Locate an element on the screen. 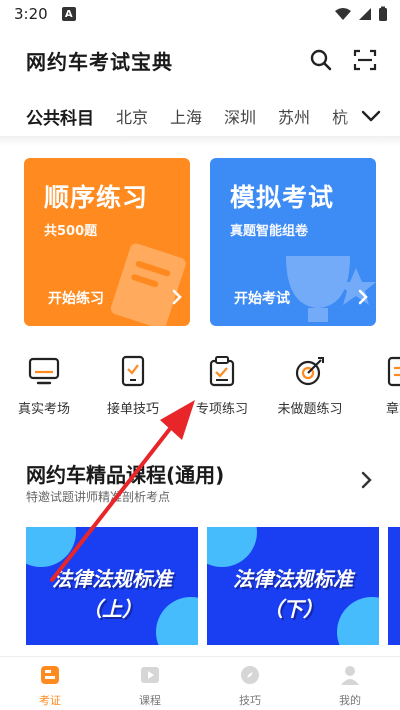 This screenshot has height=710, width=400. tab-shanghai: 上海 is located at coordinates (186, 116).